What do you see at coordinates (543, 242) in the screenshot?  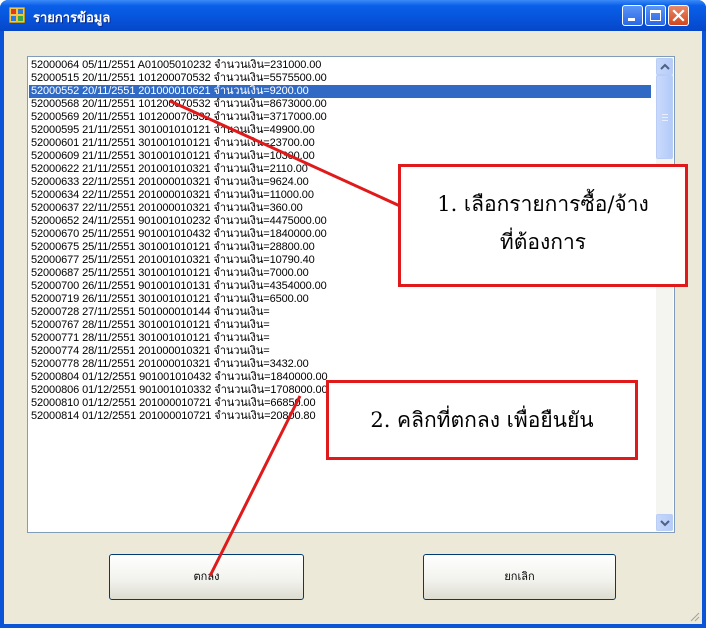 I see `callout-step-1-line-2: ที่ต้องการ` at bounding box center [543, 242].